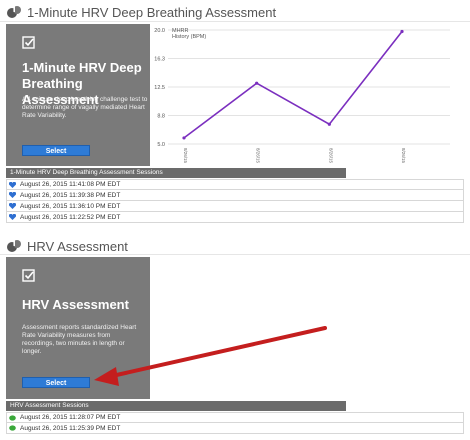  I want to click on session-date: August 26, 2015 11:41:08 PM EDT, so click(70, 184).